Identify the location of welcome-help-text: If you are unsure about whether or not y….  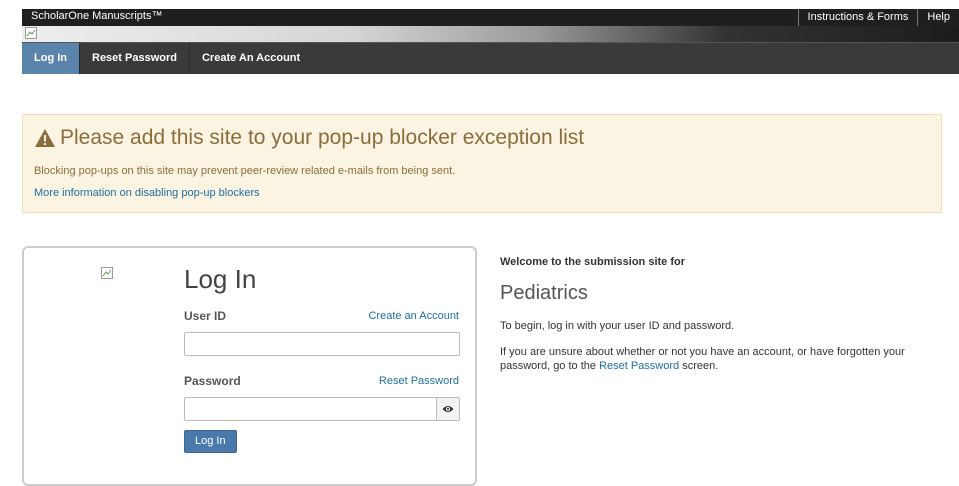
(715, 359).